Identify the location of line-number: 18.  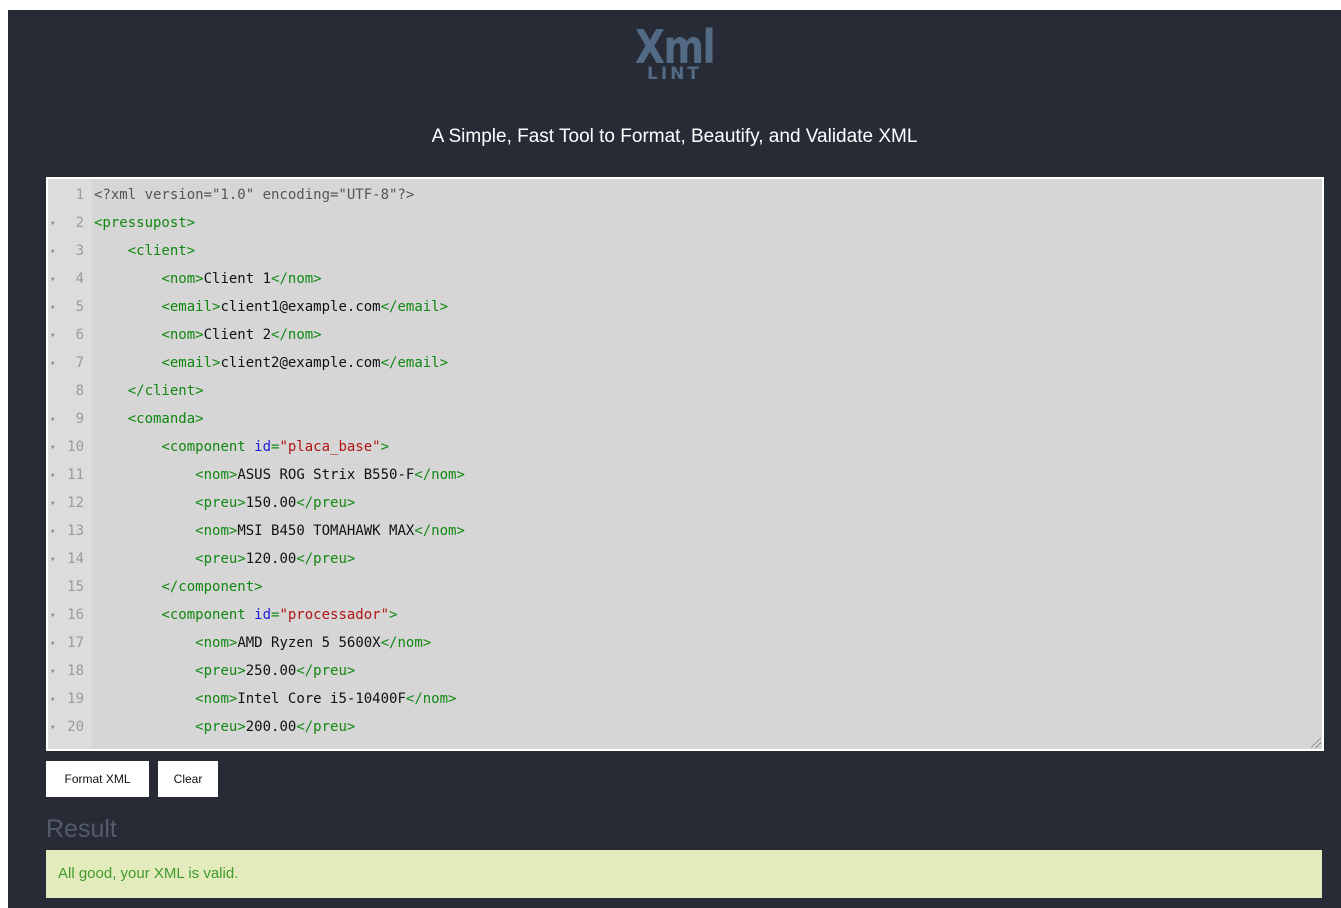
(75, 671).